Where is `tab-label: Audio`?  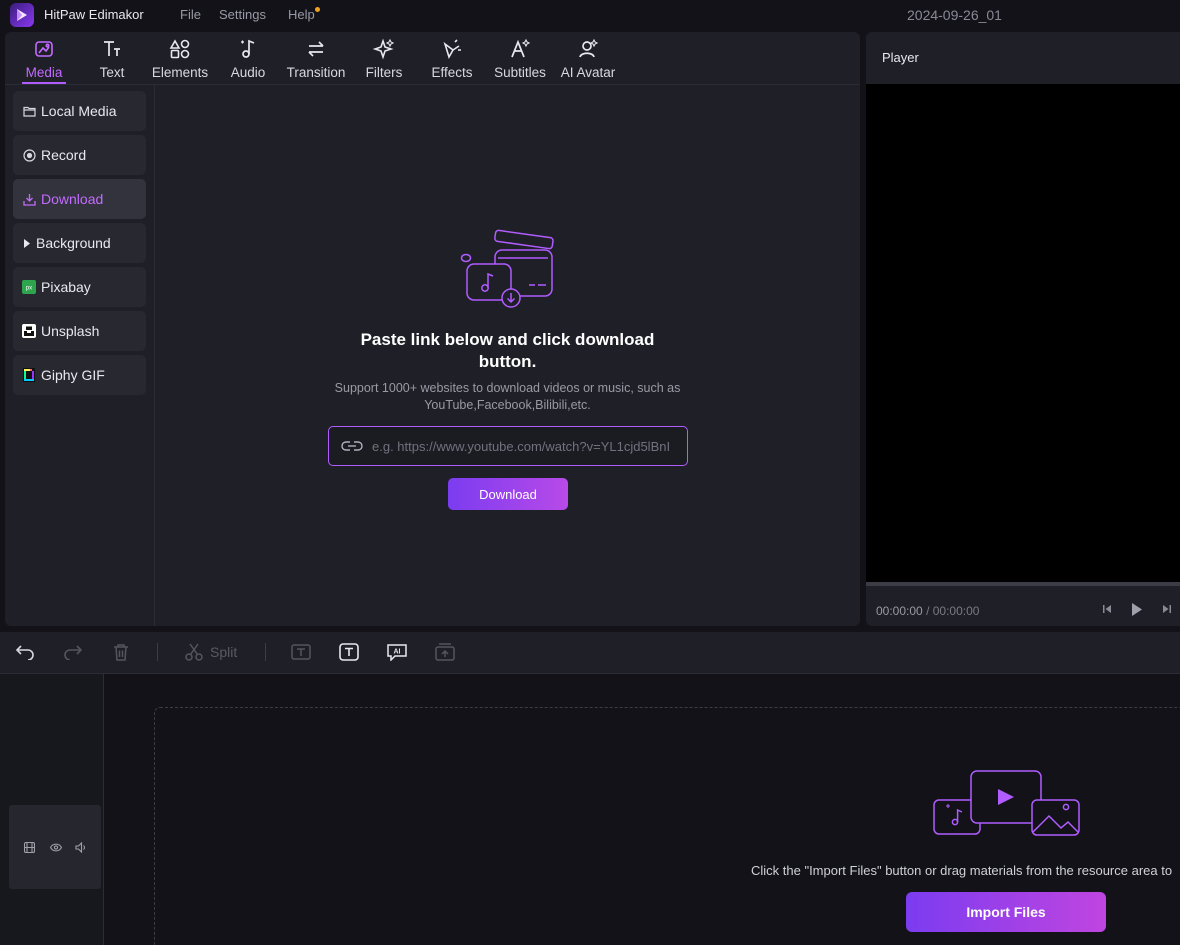 tab-label: Audio is located at coordinates (248, 72).